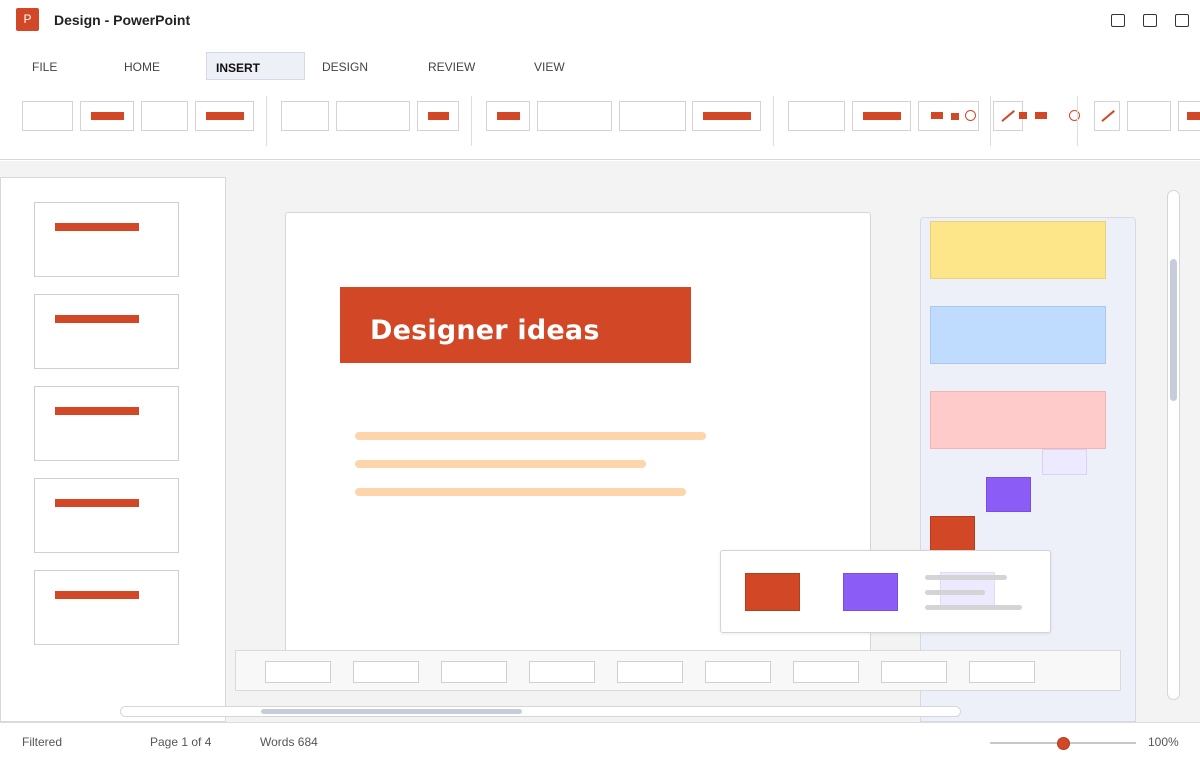  Describe the element at coordinates (1028, 469) in the screenshot. I see `designer-pane` at that location.